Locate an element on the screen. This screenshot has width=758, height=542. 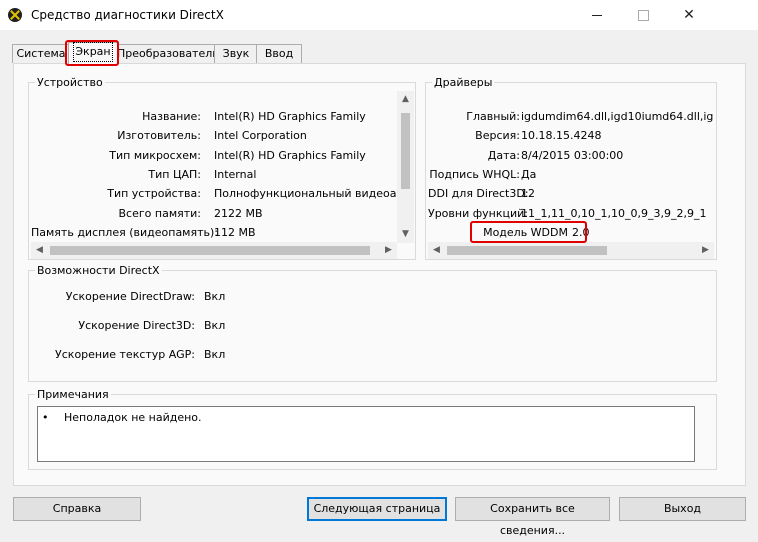
driver-row: Версия: 10.18.15.4248 is located at coordinates (538, 135).